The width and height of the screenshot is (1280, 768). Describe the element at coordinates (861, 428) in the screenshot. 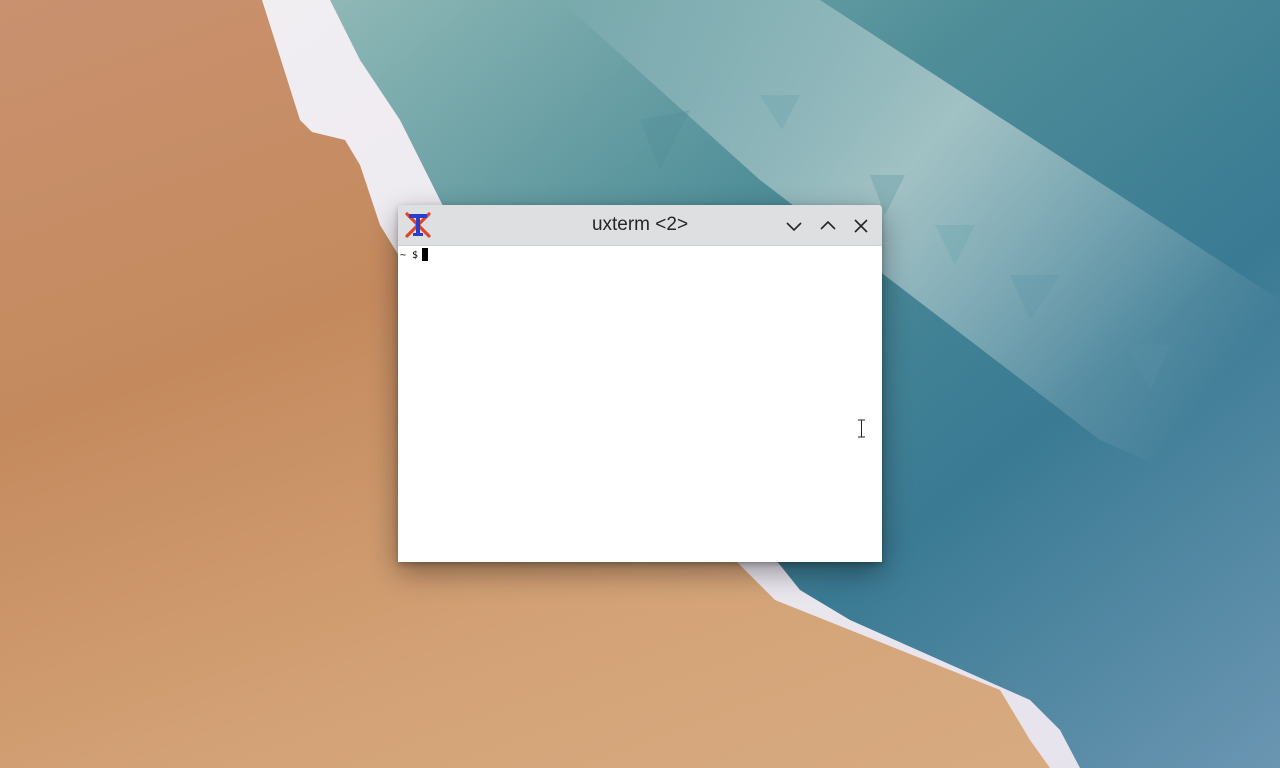

I see `ibeam-cursor-icon` at that location.